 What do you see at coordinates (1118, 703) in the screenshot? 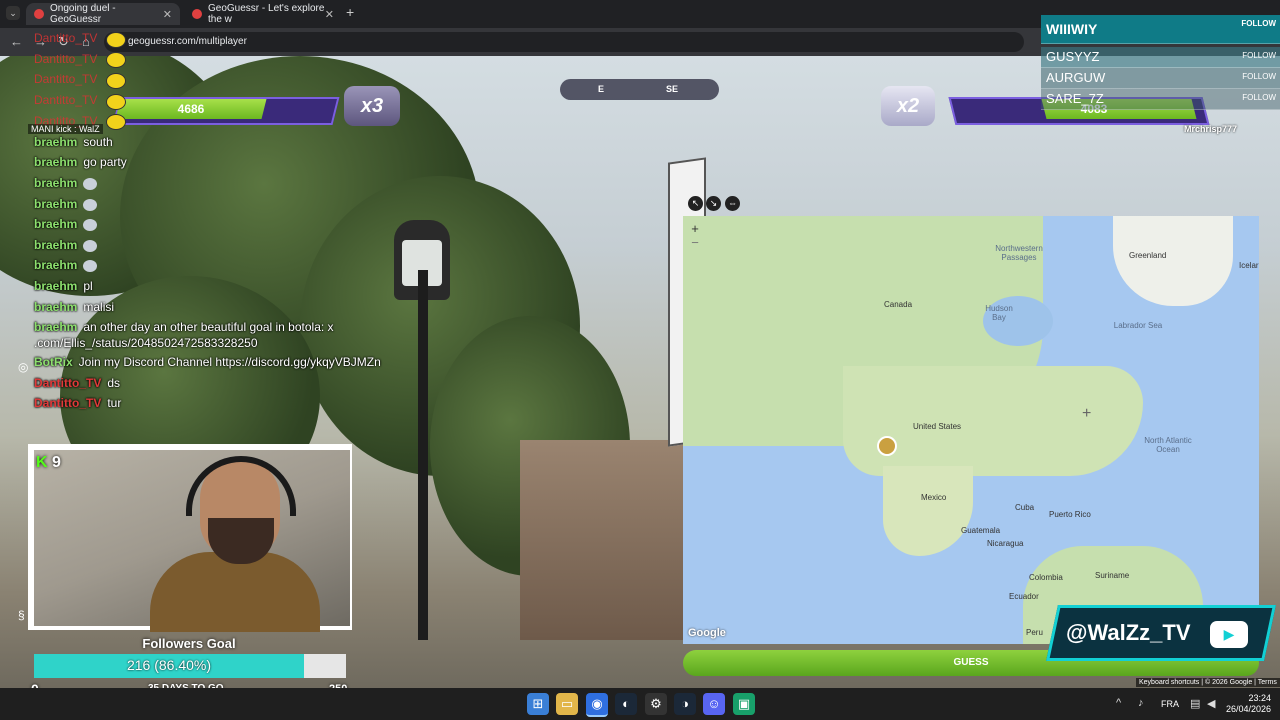
I see `system-tray-chevron-icon: ^` at bounding box center [1118, 703].